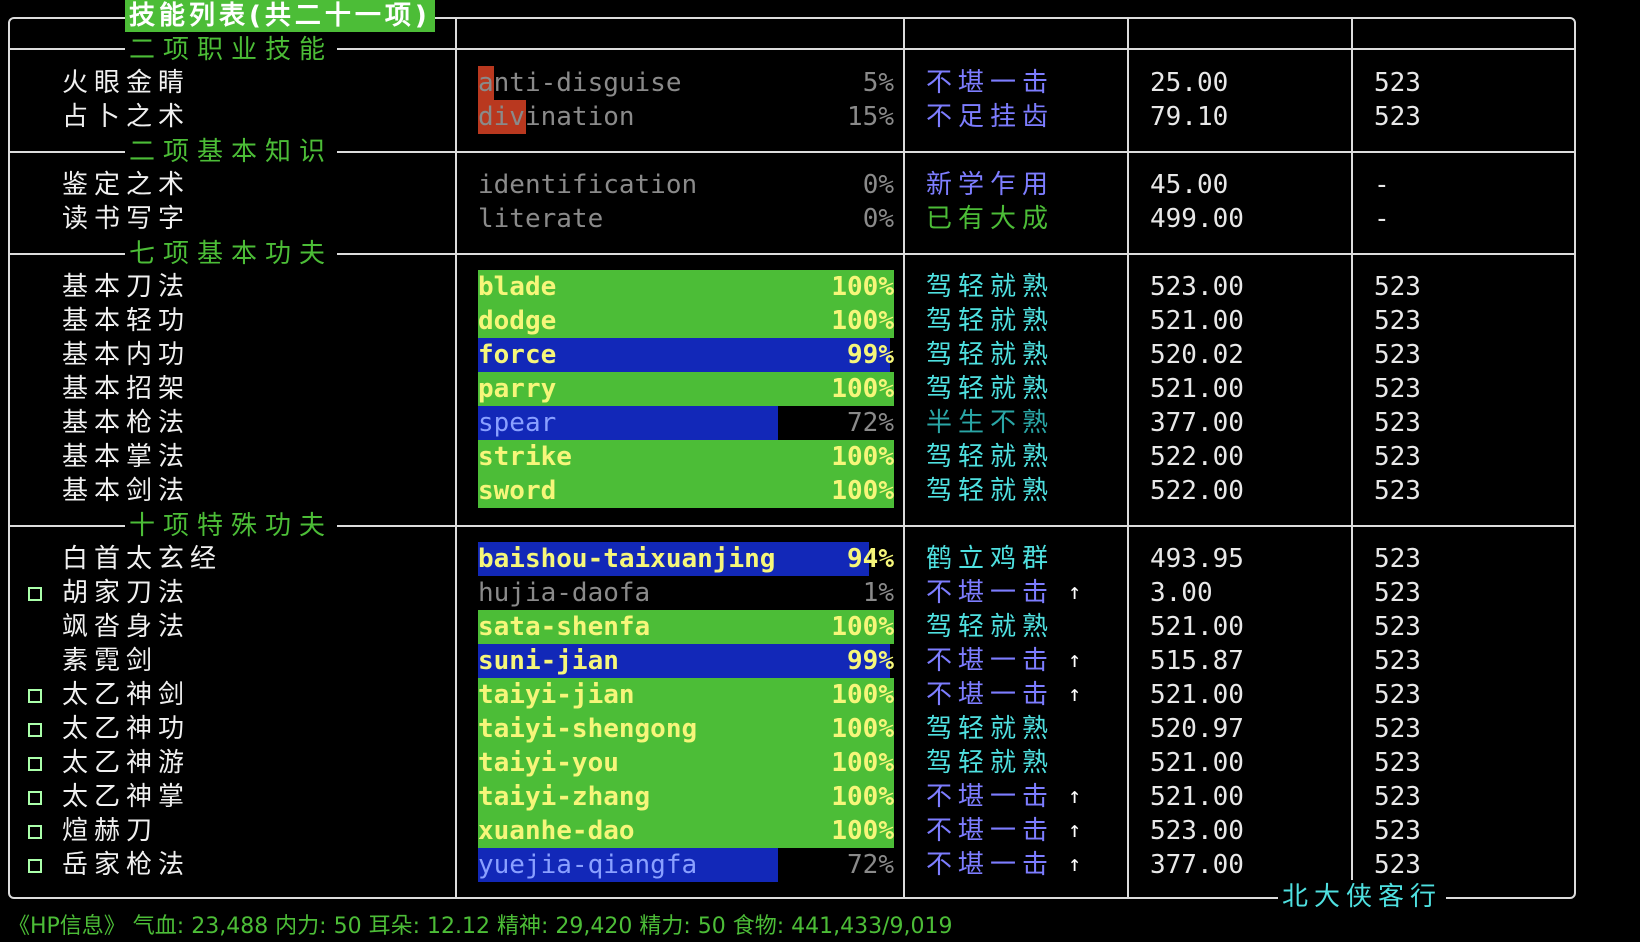  Describe the element at coordinates (1189, 83) in the screenshot. I see `skill-value: 25.00` at that location.